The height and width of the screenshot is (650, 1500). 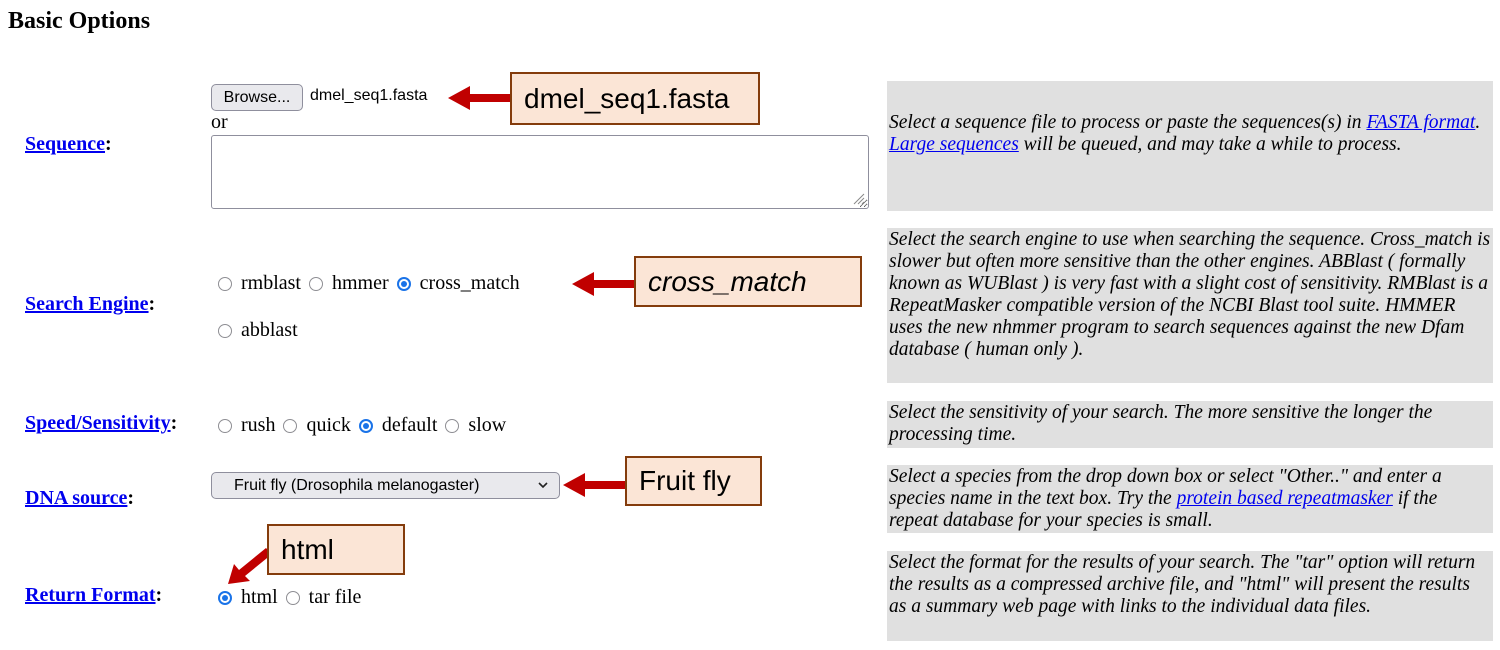 I want to click on resize-grip-icon, so click(x=858, y=198).